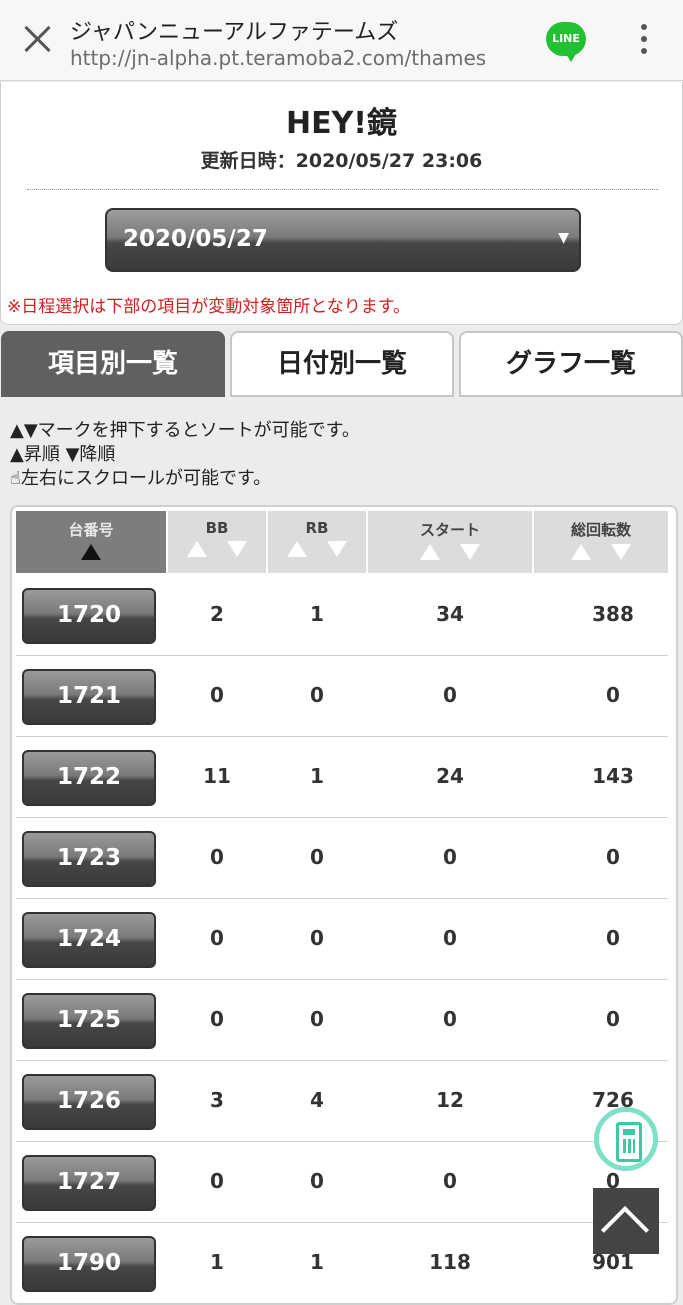 The image size is (683, 1305). Describe the element at coordinates (342, 939) in the screenshot. I see `table-row: 1724 0 0 0 0` at that location.